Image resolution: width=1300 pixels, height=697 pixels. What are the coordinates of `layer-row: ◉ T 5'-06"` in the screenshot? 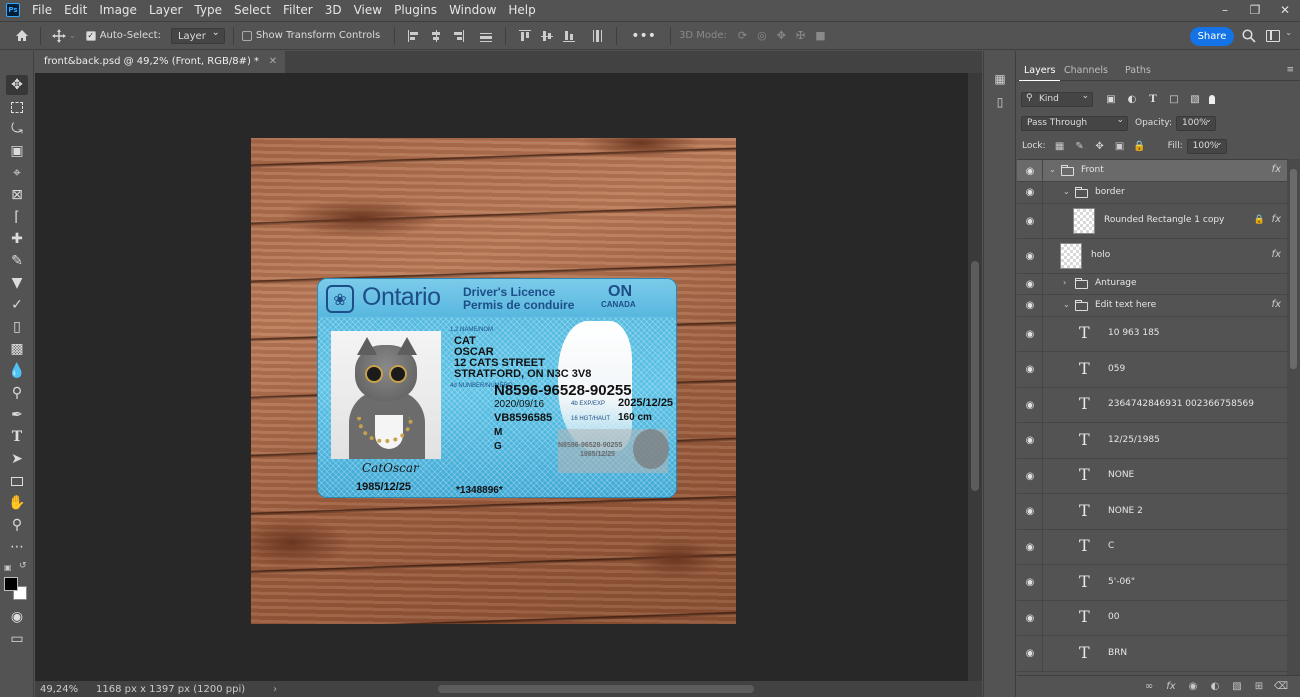 It's located at (1152, 583).